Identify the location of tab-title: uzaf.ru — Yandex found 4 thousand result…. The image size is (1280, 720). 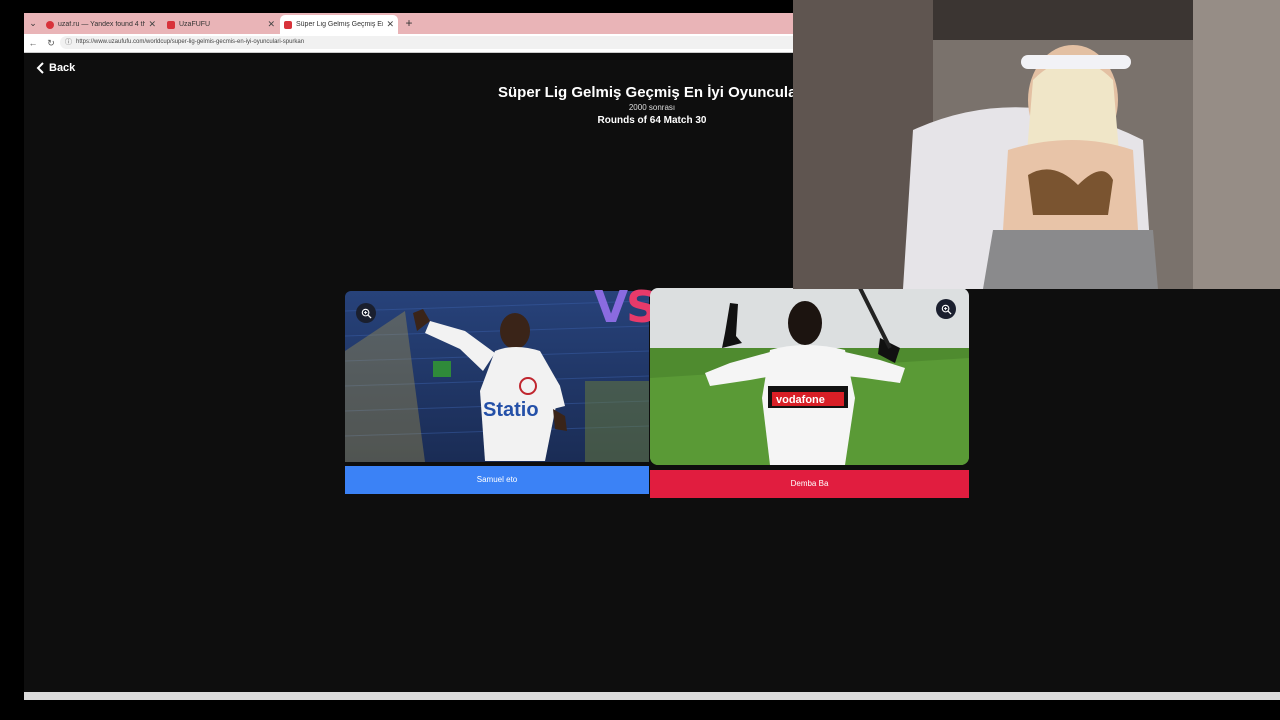
(102, 24).